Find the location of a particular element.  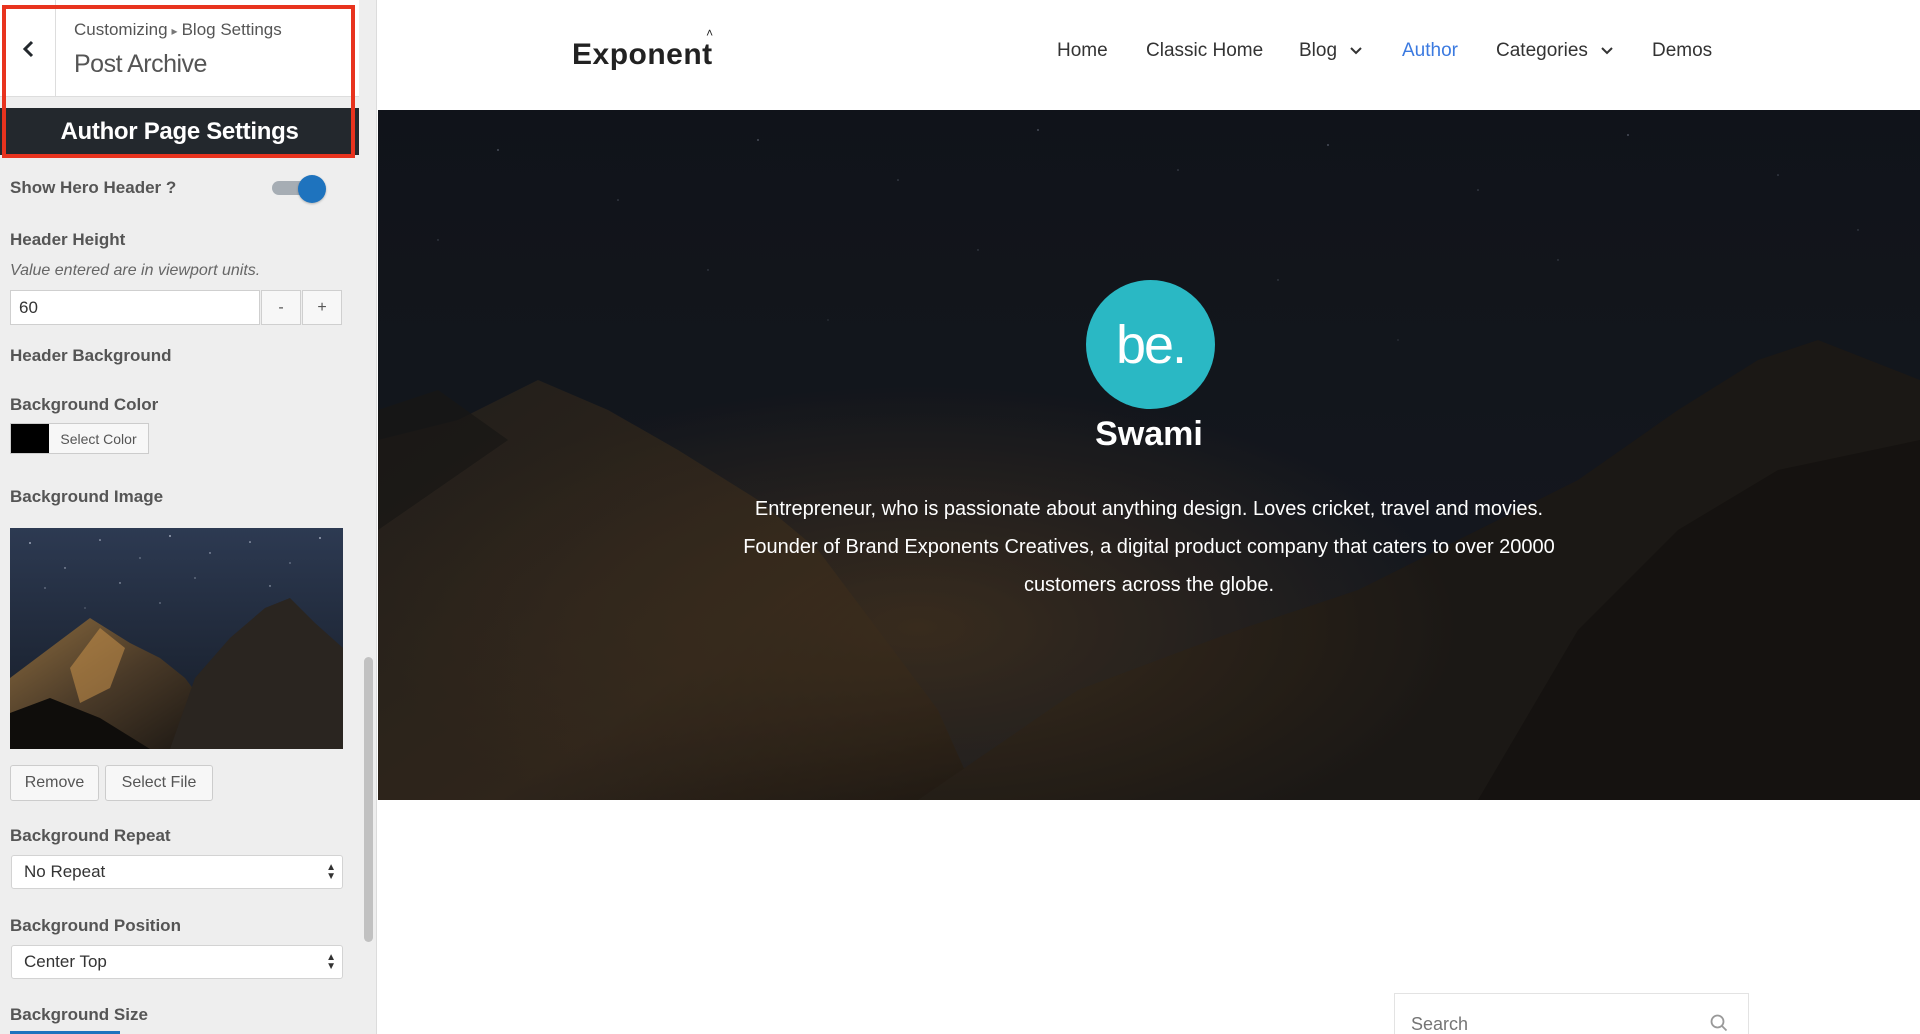

increment-button: + is located at coordinates (322, 307).